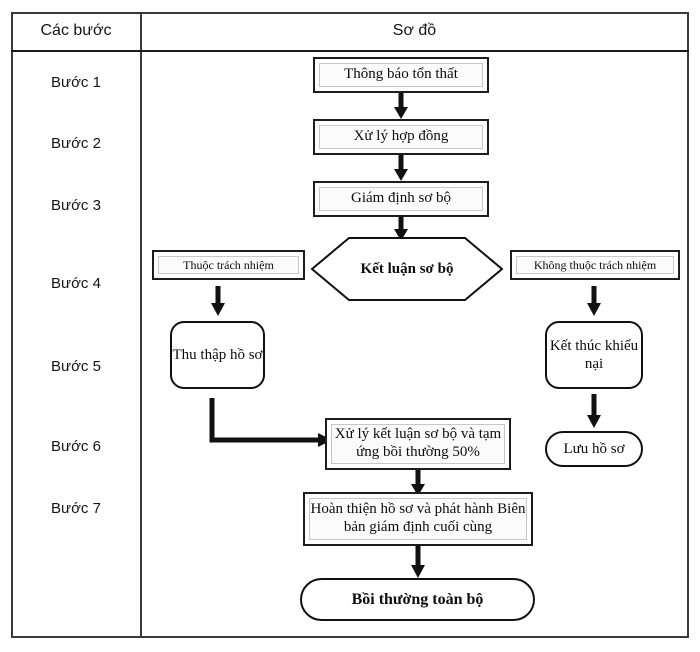 The width and height of the screenshot is (700, 652). What do you see at coordinates (76, 205) in the screenshot?
I see `step-label-3: Bước 3` at bounding box center [76, 205].